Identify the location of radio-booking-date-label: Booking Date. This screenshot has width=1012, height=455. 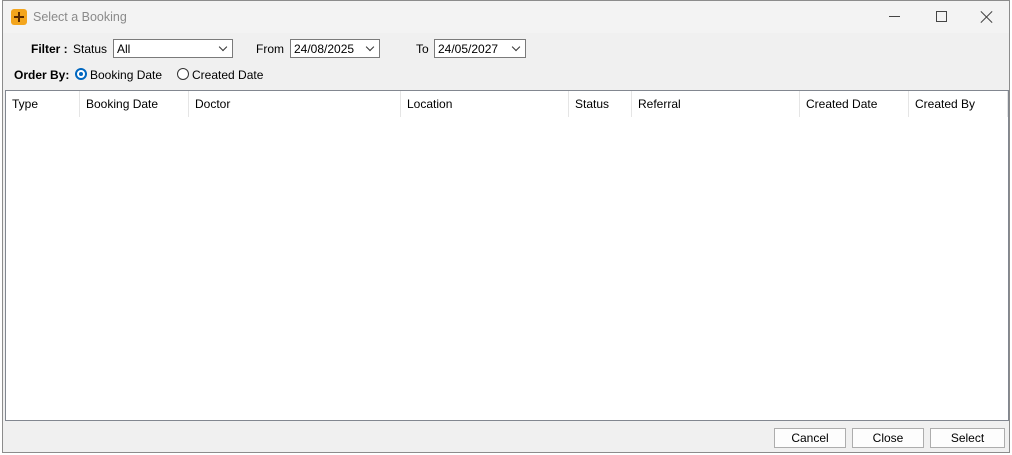
(126, 75).